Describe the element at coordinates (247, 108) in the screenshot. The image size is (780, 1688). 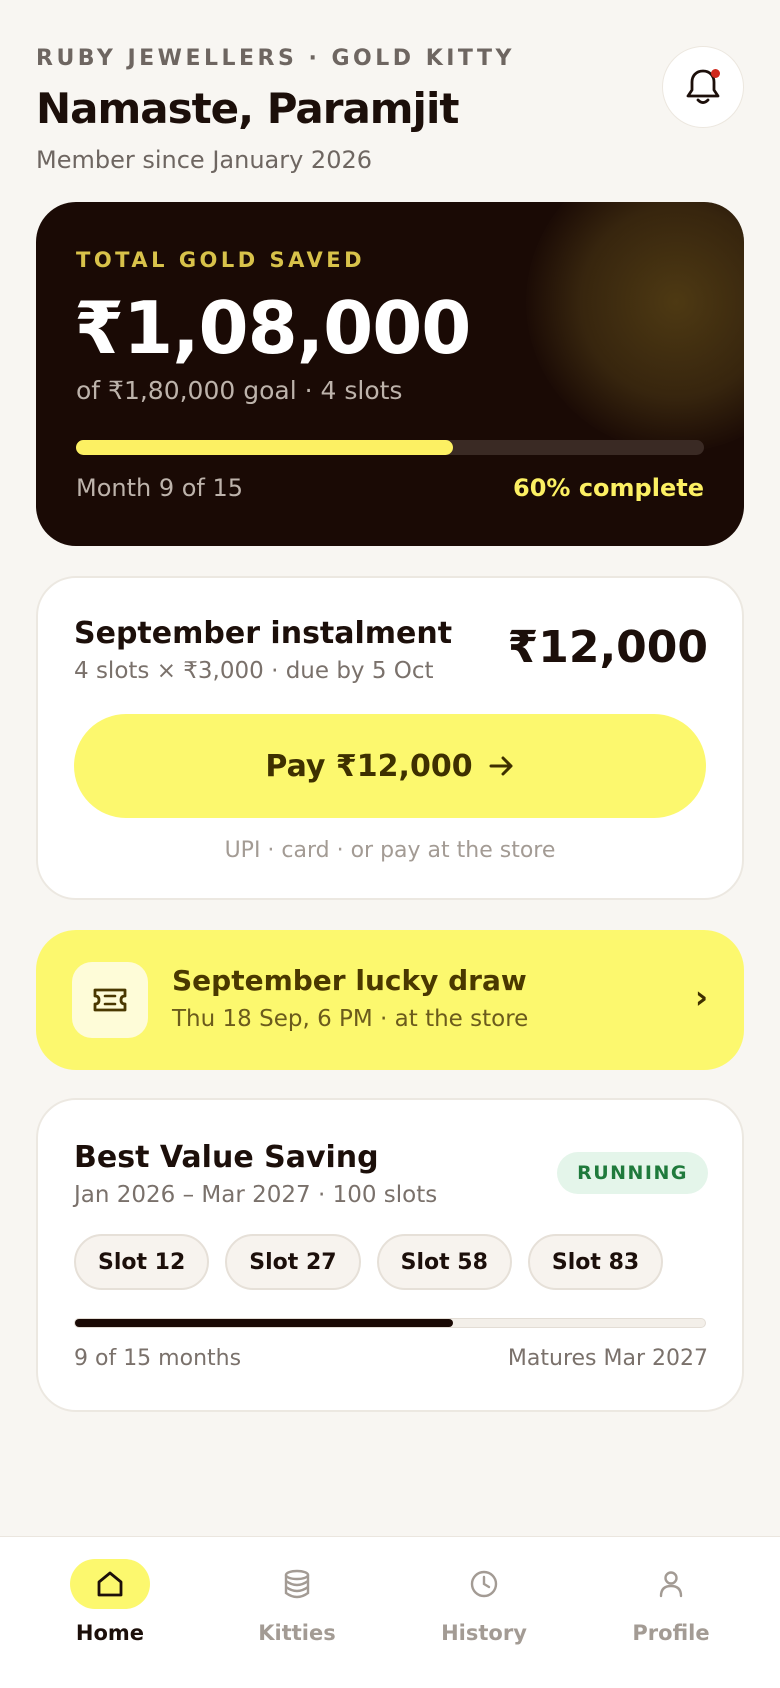
I see `greeting-title: Namaste, Paramjit` at that location.